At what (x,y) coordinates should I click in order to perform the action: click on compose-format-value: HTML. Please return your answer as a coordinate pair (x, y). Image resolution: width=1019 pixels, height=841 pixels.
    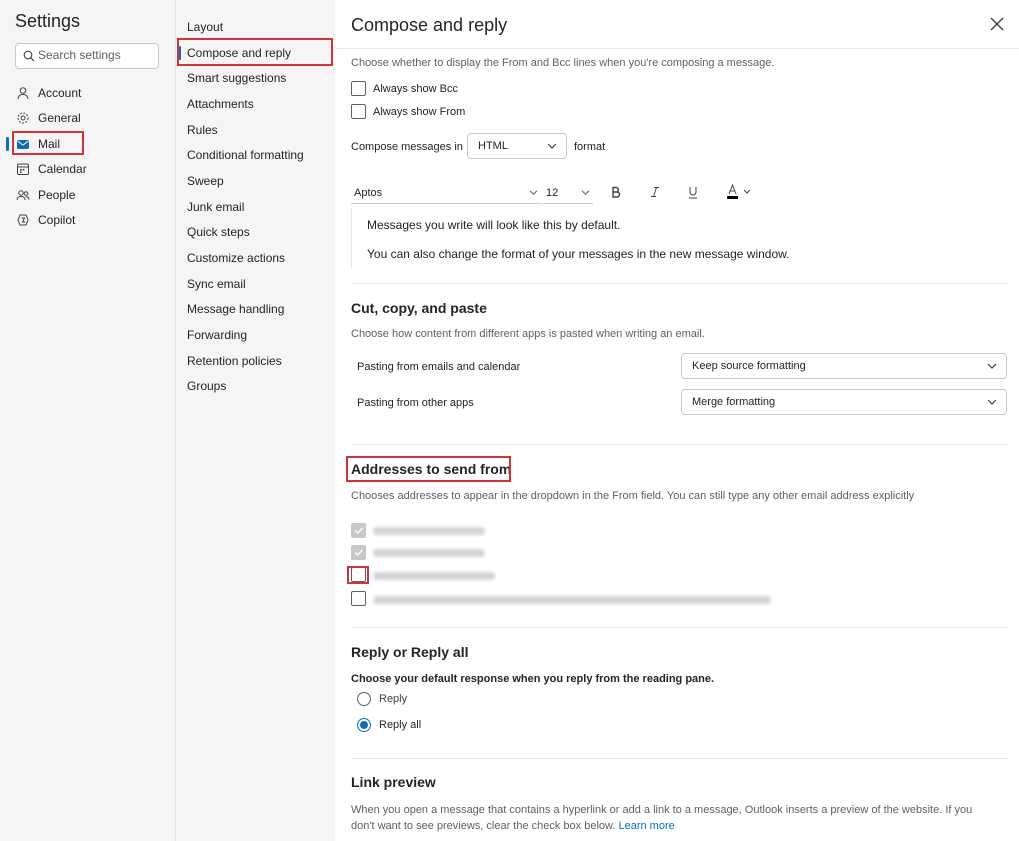
    Looking at the image, I should click on (493, 146).